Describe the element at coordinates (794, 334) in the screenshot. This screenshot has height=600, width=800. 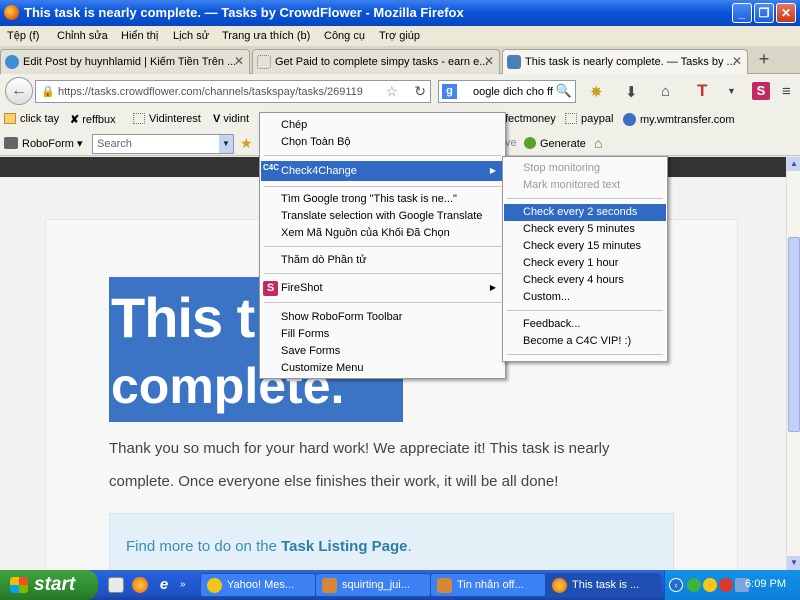
I see `scroll-thumb` at that location.